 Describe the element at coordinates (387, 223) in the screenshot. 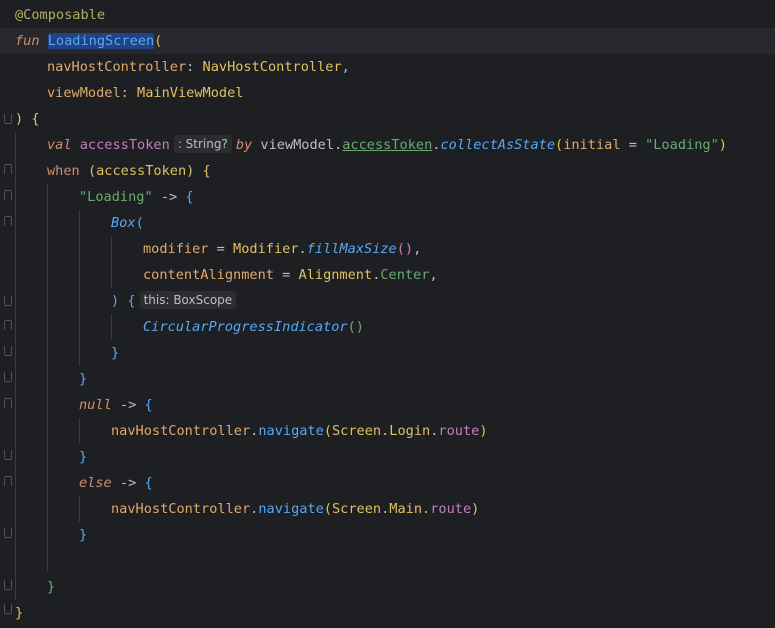

I see `code-line: Box(` at that location.